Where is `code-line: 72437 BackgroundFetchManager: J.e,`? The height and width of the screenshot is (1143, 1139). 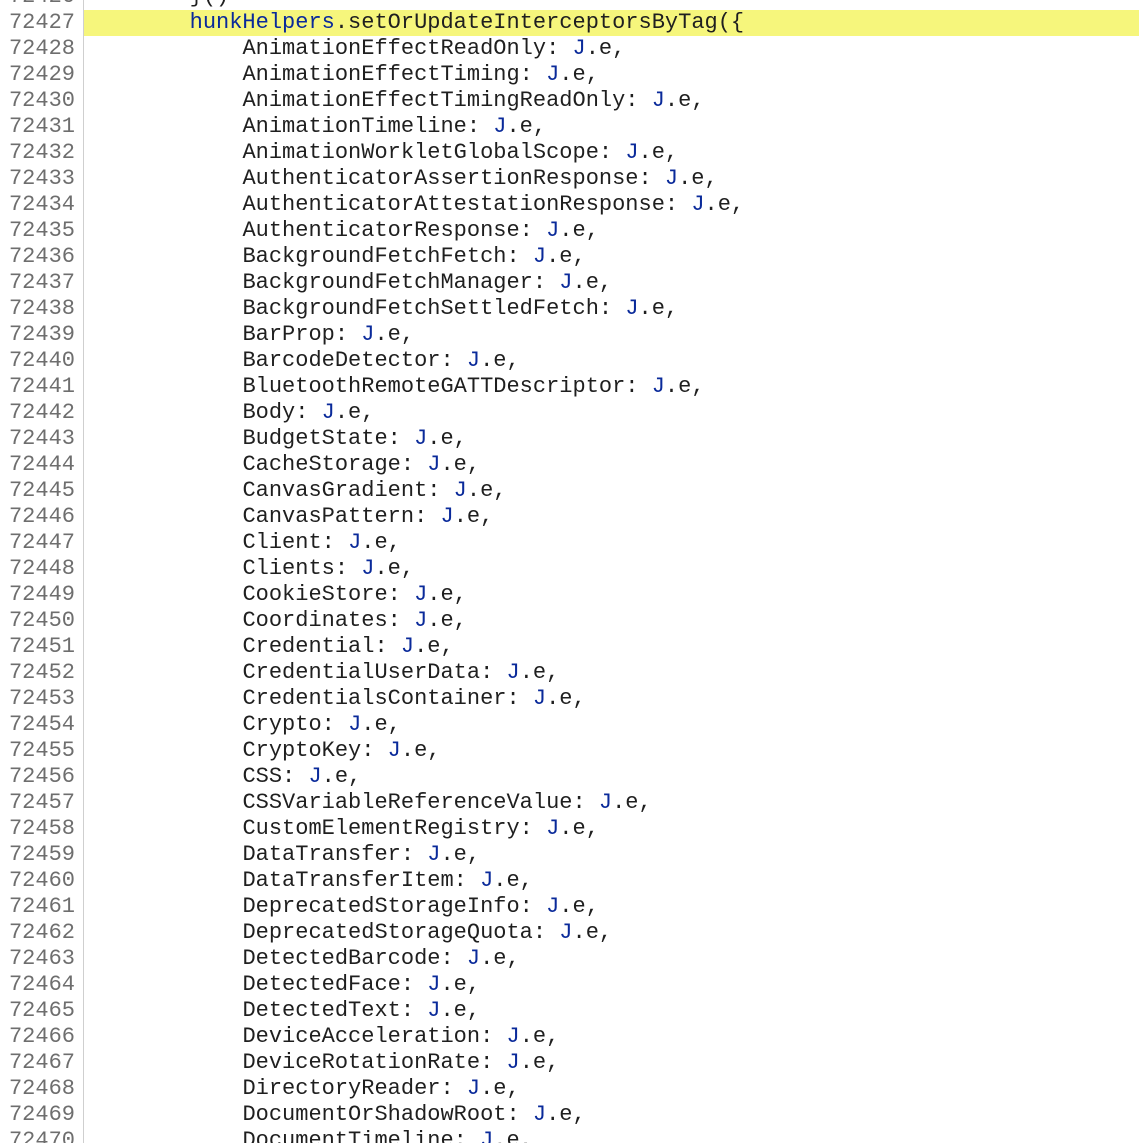
code-line: 72437 BackgroundFetchManager: J.e, is located at coordinates (569, 283).